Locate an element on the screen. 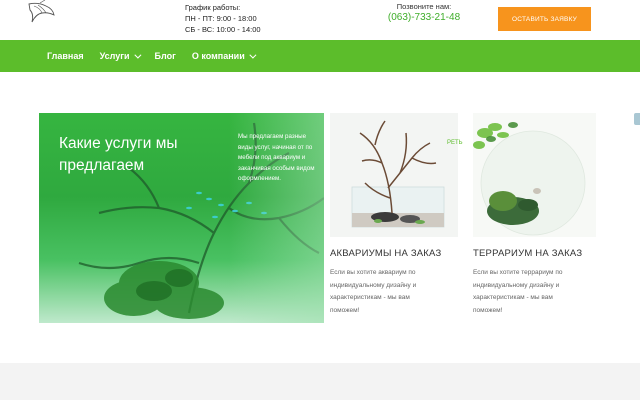 This screenshot has height=400, width=640. aquarium-card-title: АКВАРИУМЫ НА ЗАКАЗ is located at coordinates (385, 253).